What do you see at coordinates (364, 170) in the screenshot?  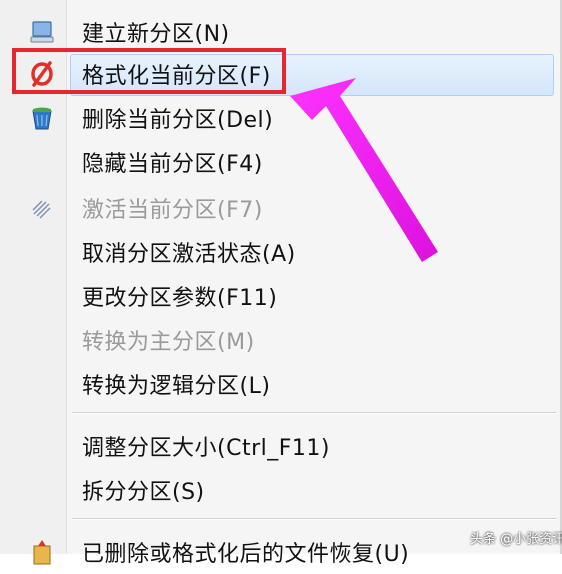 I see `annotation-arrow-icon` at bounding box center [364, 170].